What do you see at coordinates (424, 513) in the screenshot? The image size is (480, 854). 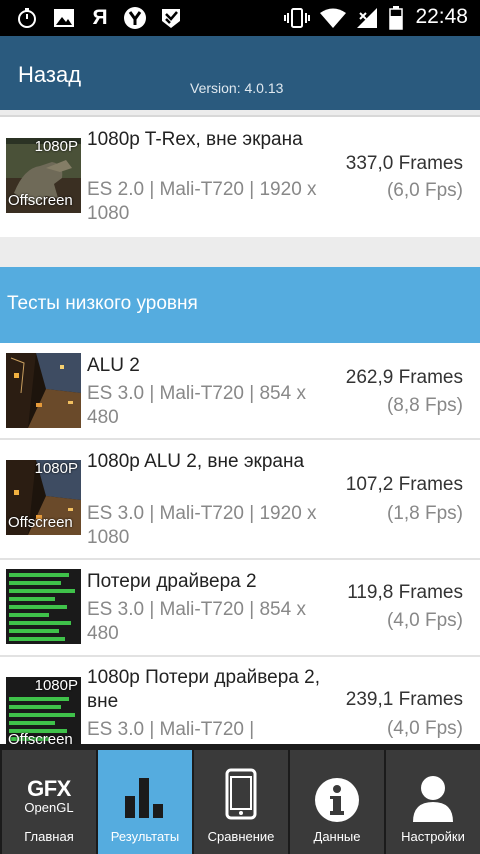 I see `test-fps: (1,8 Fps)` at bounding box center [424, 513].